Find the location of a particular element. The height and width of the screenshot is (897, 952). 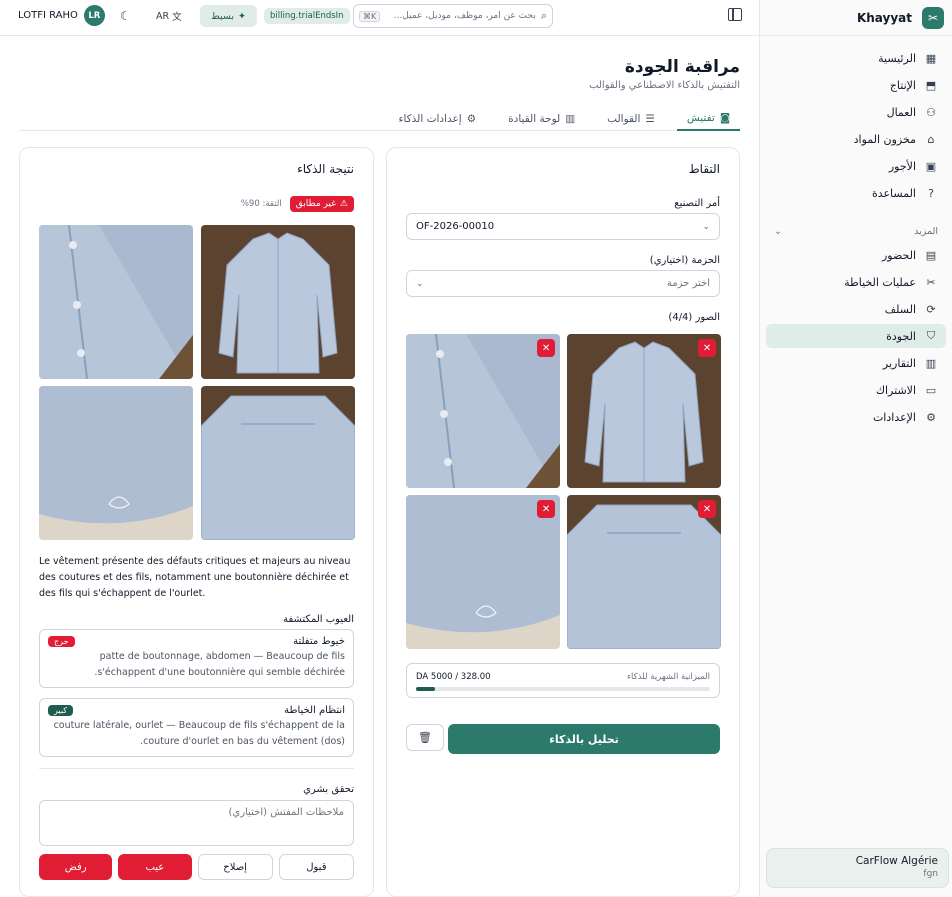

language-code: AR is located at coordinates (163, 16).